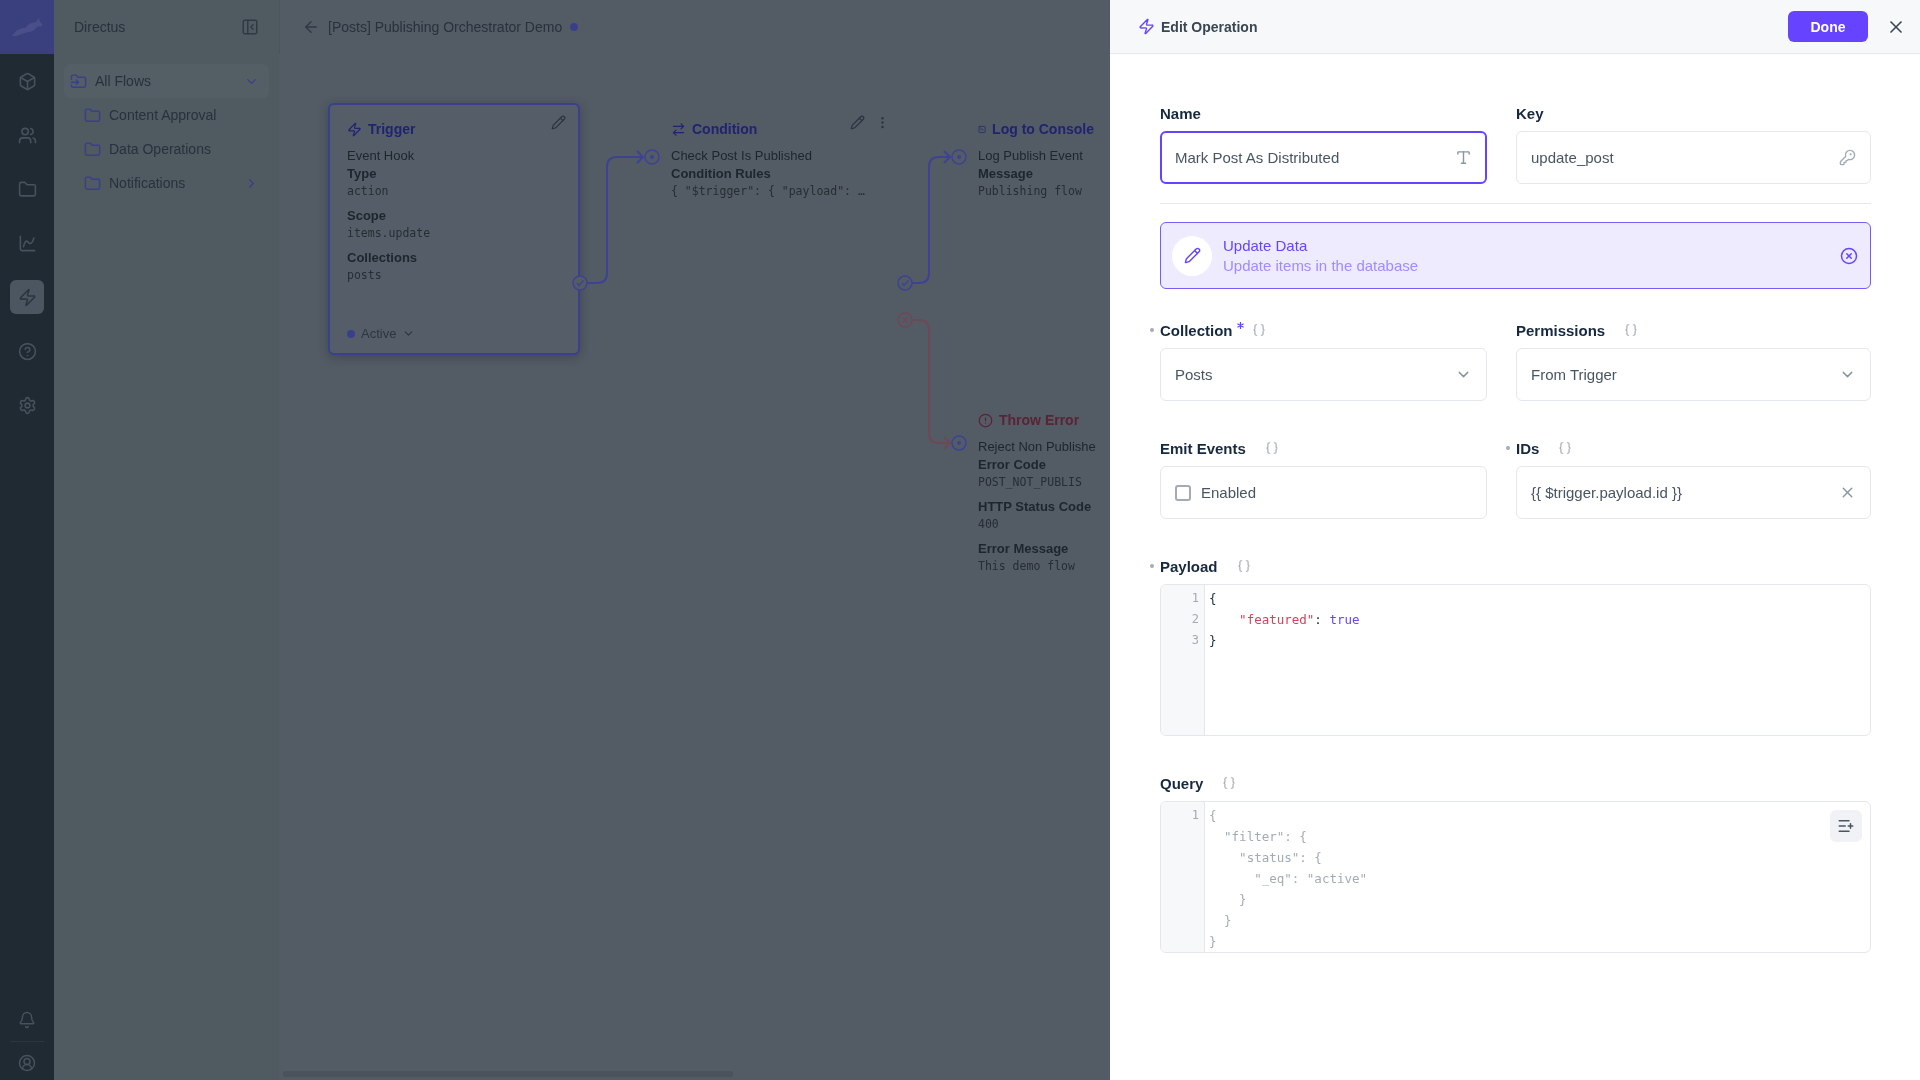  What do you see at coordinates (27, 1020) in the screenshot?
I see `bell-icon` at bounding box center [27, 1020].